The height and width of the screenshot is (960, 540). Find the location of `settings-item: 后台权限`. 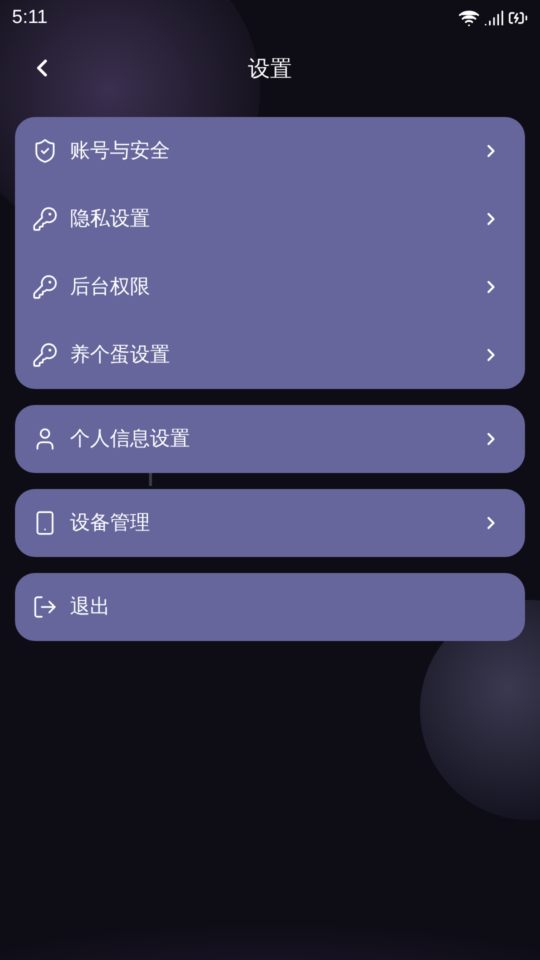

settings-item: 后台权限 is located at coordinates (270, 287).